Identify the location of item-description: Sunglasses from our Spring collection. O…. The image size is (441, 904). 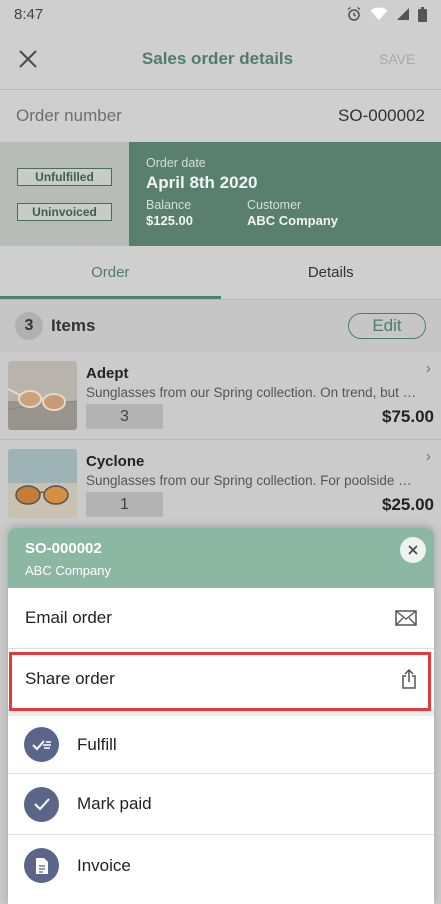
(252, 392).